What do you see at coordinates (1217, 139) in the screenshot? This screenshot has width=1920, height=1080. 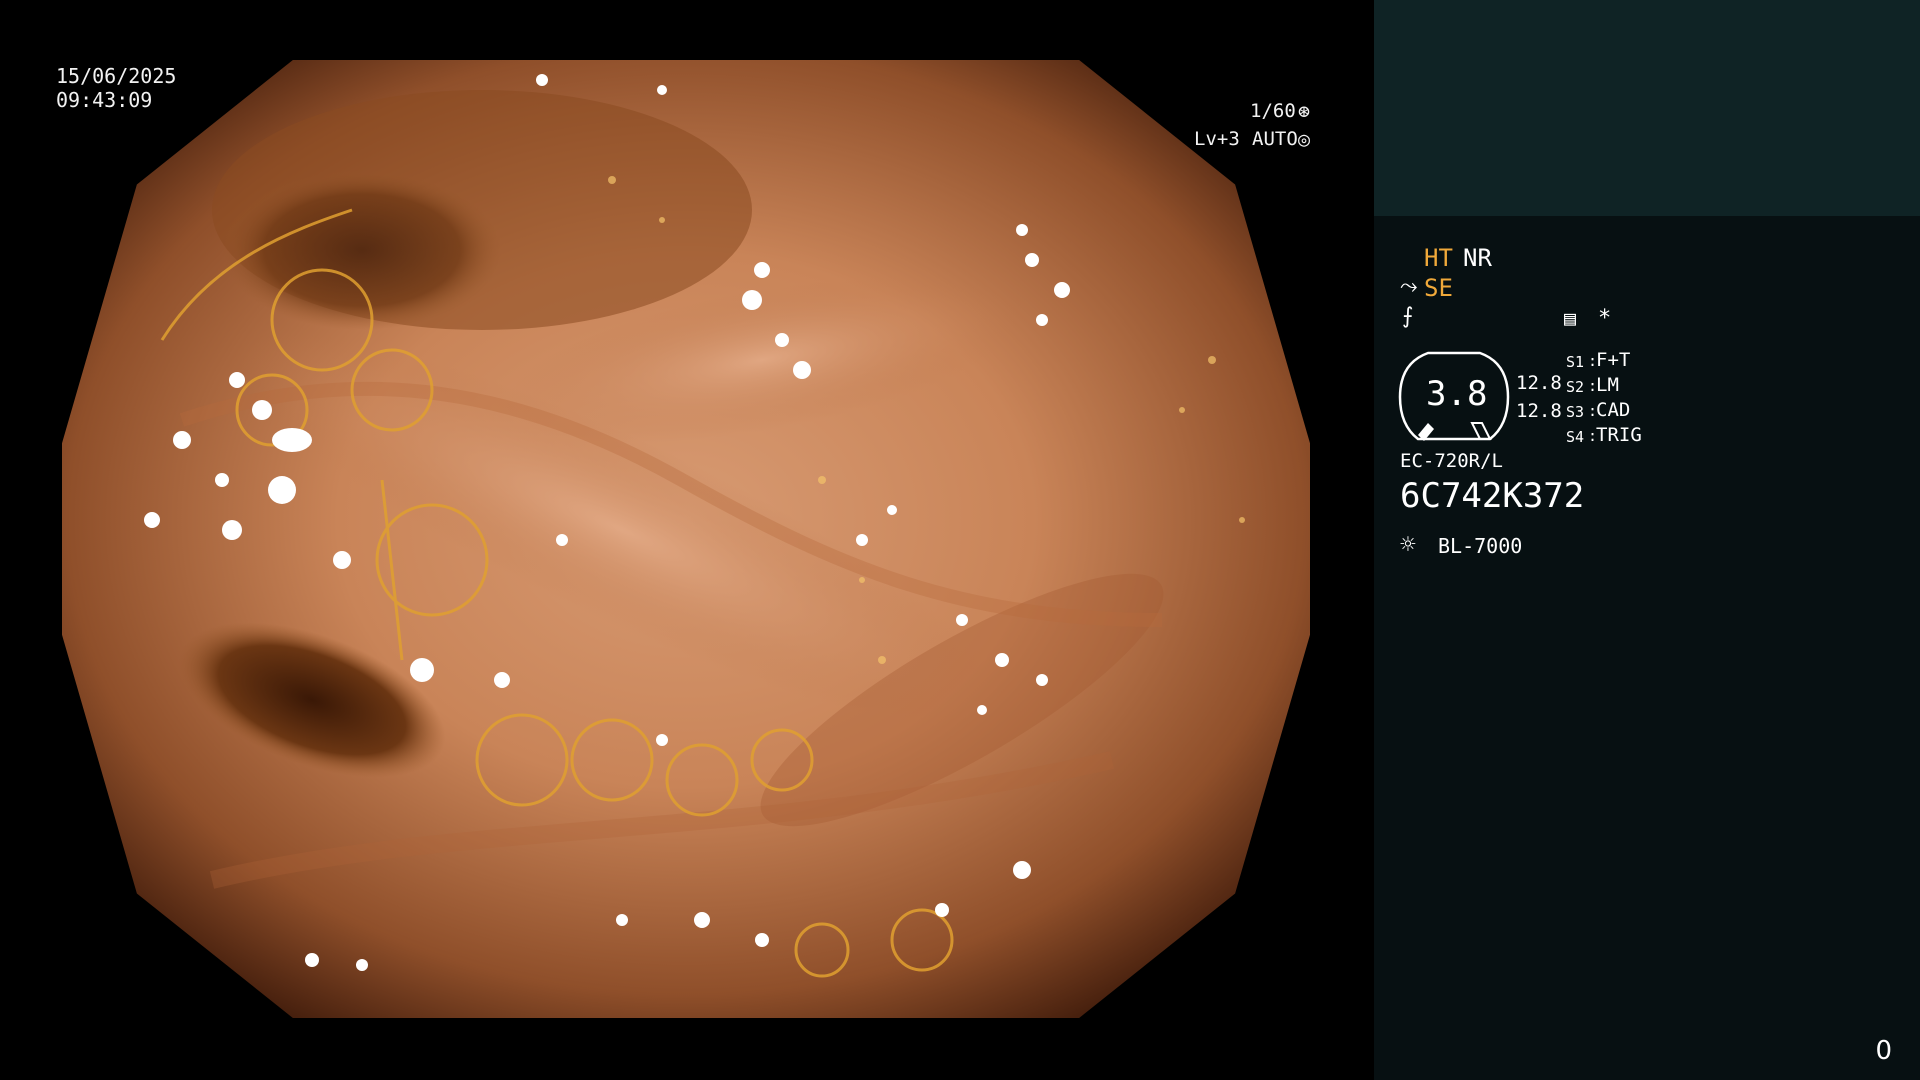 I see `brightness-level: Lv+3` at bounding box center [1217, 139].